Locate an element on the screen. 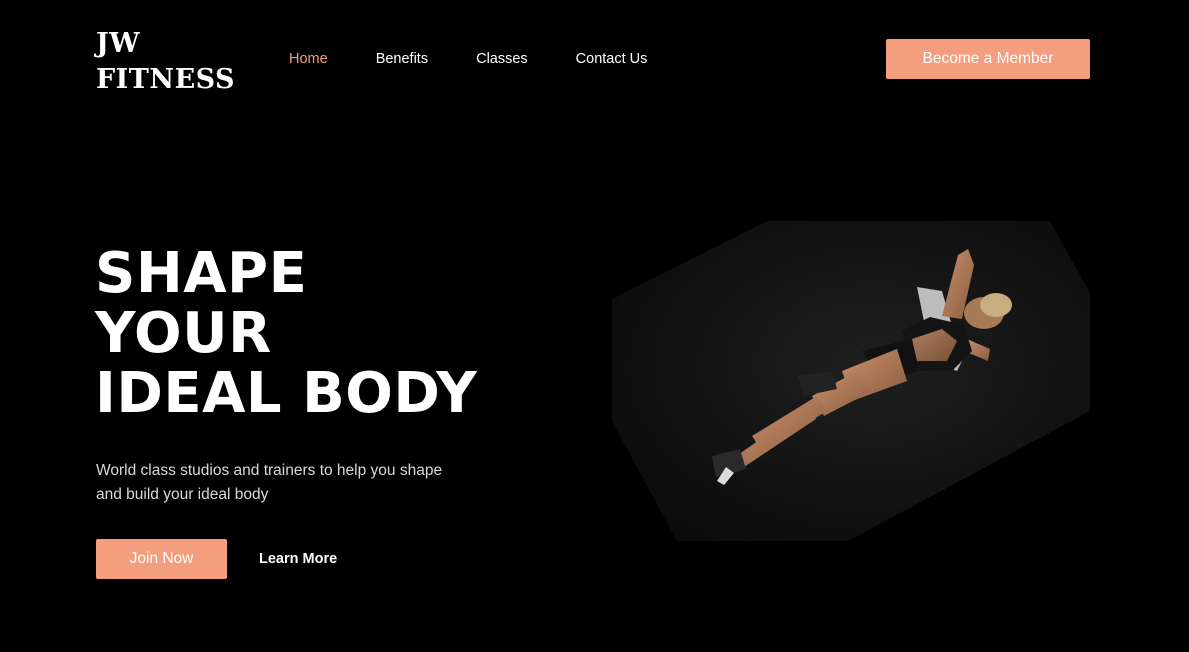 This screenshot has width=1189, height=652. nav-item-classes: Classes is located at coordinates (502, 59).